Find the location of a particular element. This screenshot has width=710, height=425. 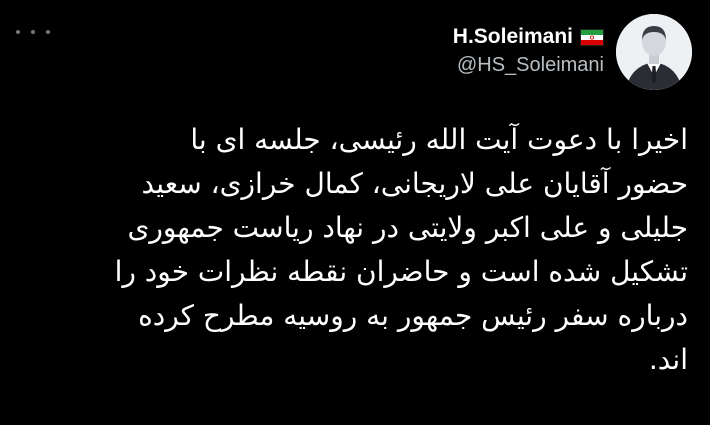

avatar is located at coordinates (654, 52).